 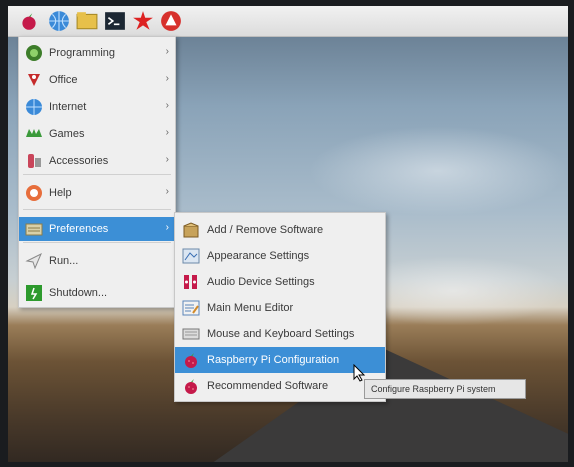 What do you see at coordinates (143, 21) in the screenshot?
I see `mathematica-icon` at bounding box center [143, 21].